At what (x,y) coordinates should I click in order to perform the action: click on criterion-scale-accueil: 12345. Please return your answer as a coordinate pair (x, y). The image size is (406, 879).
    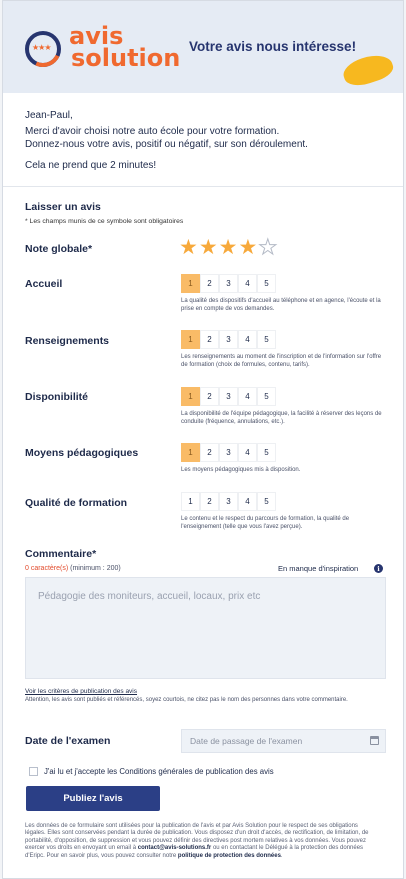
    Looking at the image, I should click on (228, 283).